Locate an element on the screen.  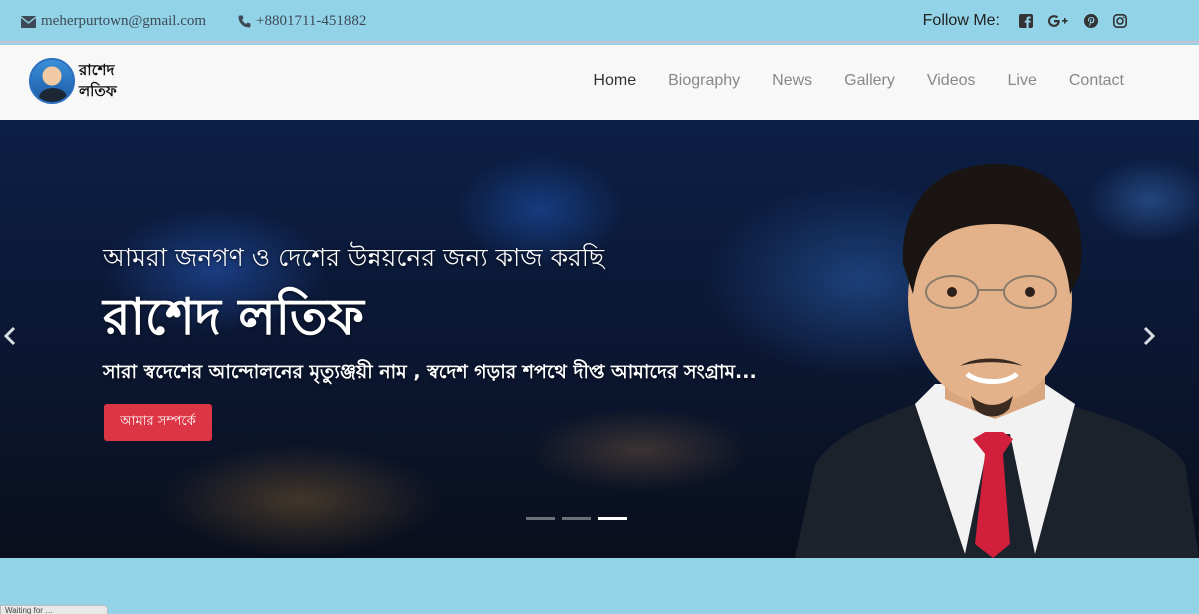
nav-live: Live is located at coordinates (1022, 81).